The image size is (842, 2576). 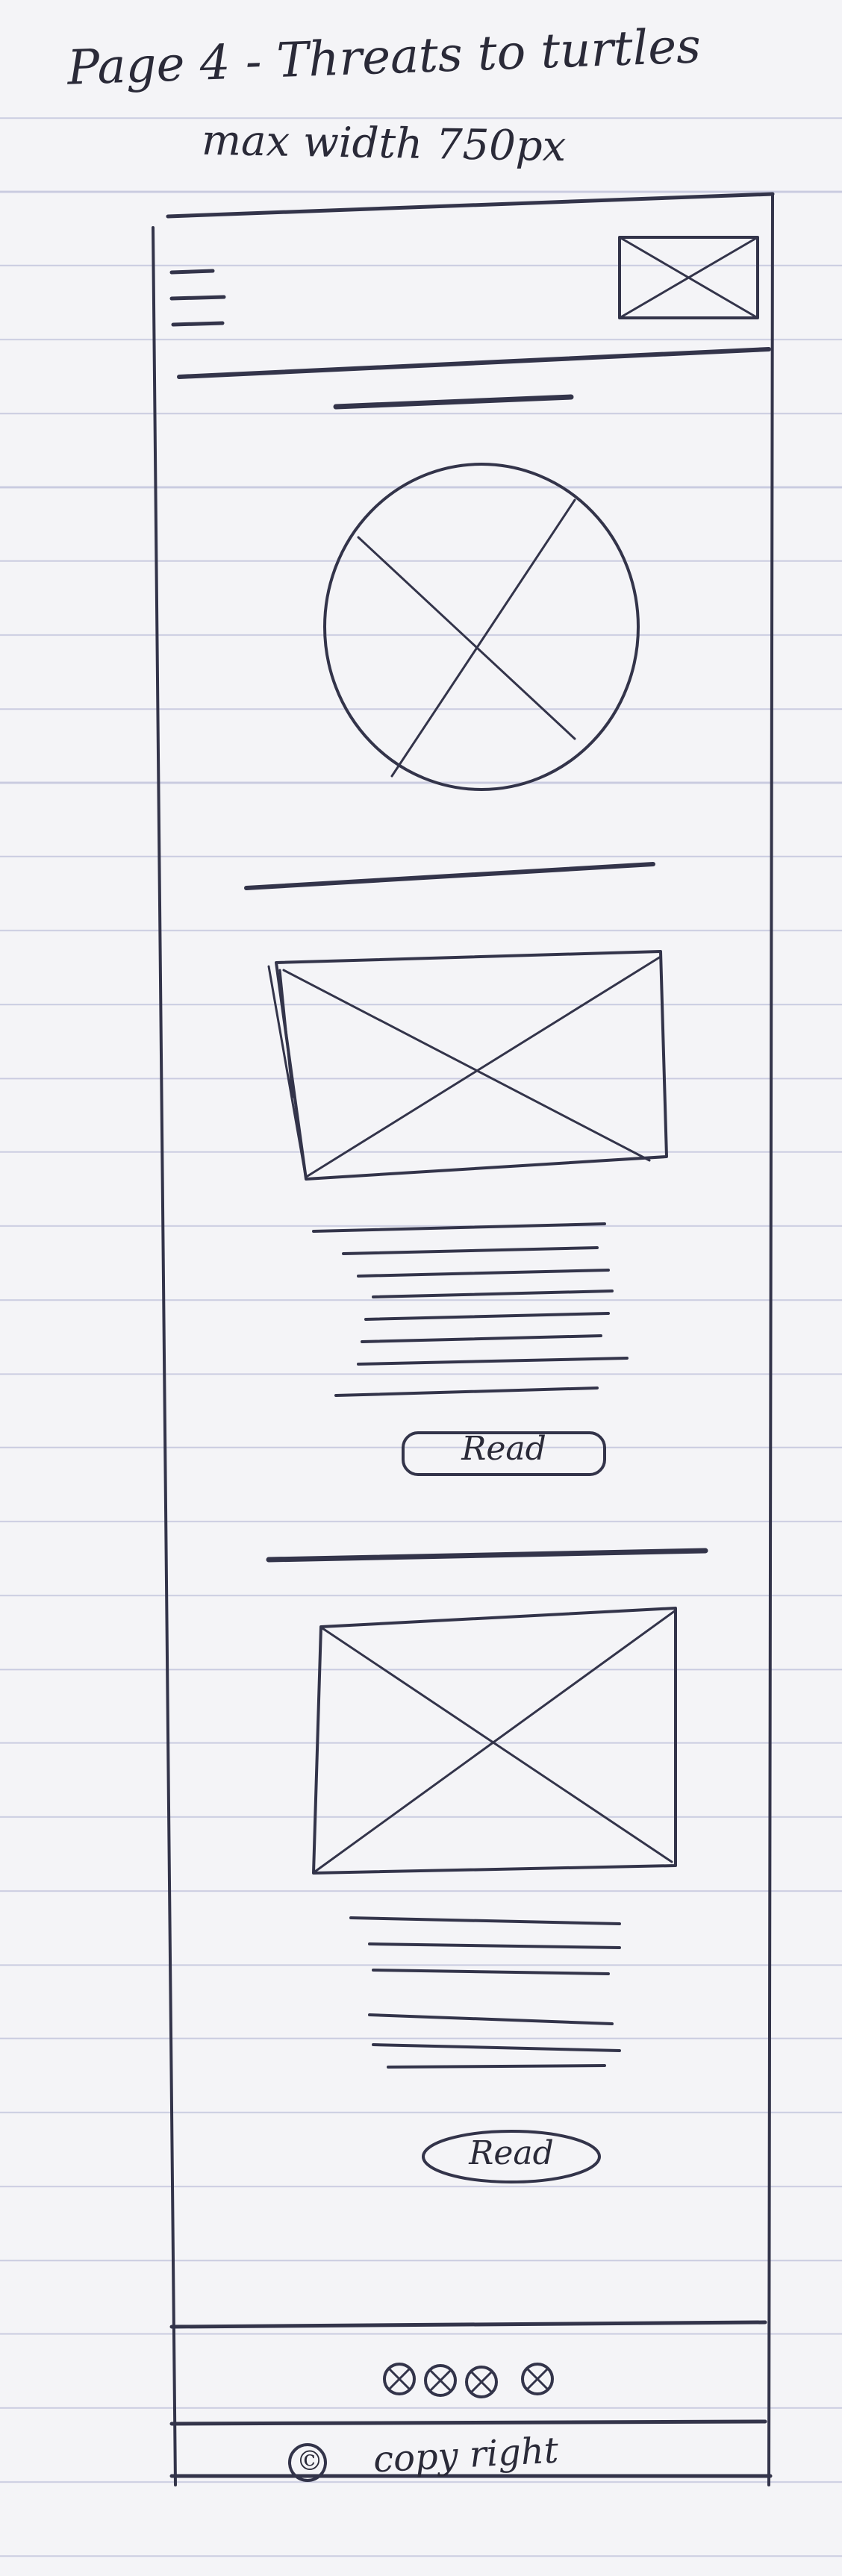 I want to click on logo-placeholder-icon, so click(x=689, y=277).